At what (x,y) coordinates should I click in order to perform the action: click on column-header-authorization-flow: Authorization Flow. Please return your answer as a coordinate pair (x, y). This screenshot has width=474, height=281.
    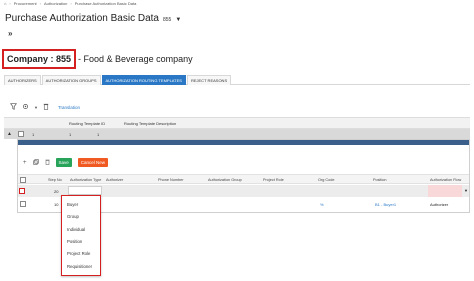
    Looking at the image, I should click on (445, 180).